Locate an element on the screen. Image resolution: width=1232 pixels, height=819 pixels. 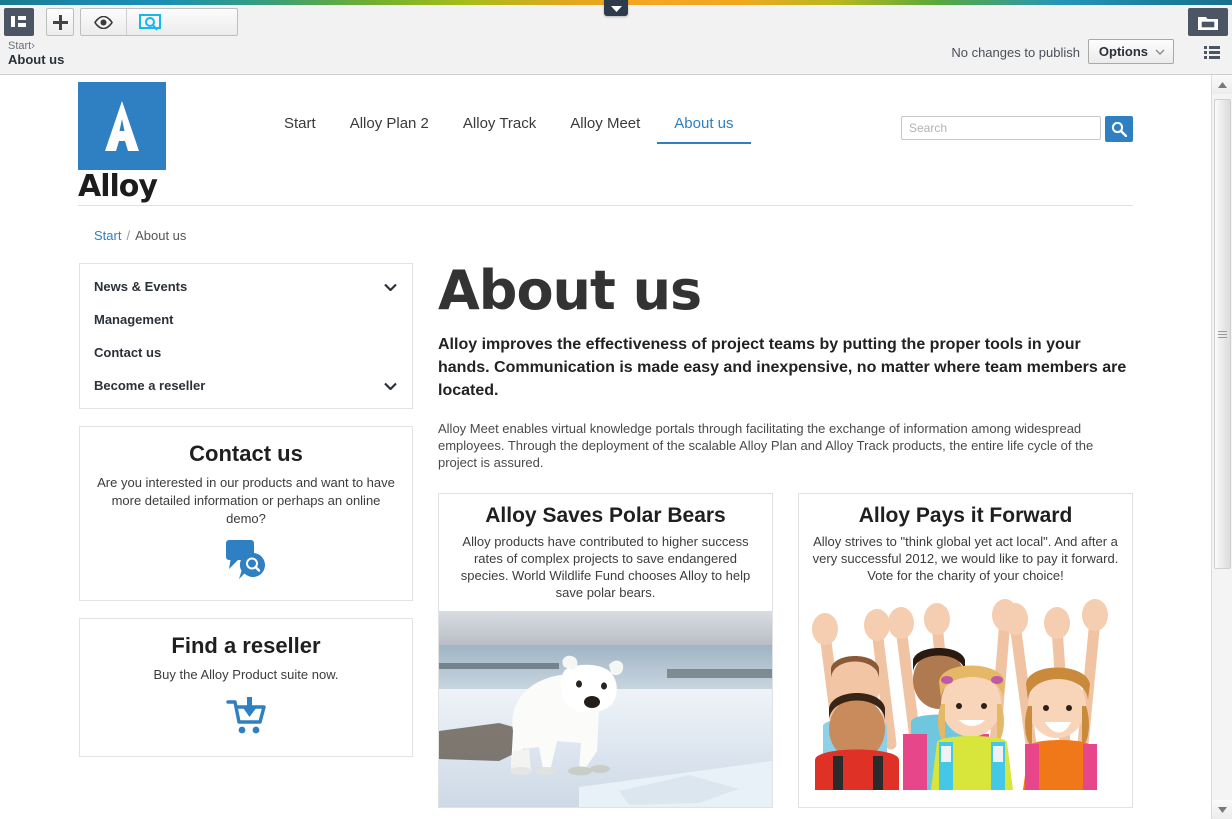
polar-bear-image is located at coordinates (605, 709).